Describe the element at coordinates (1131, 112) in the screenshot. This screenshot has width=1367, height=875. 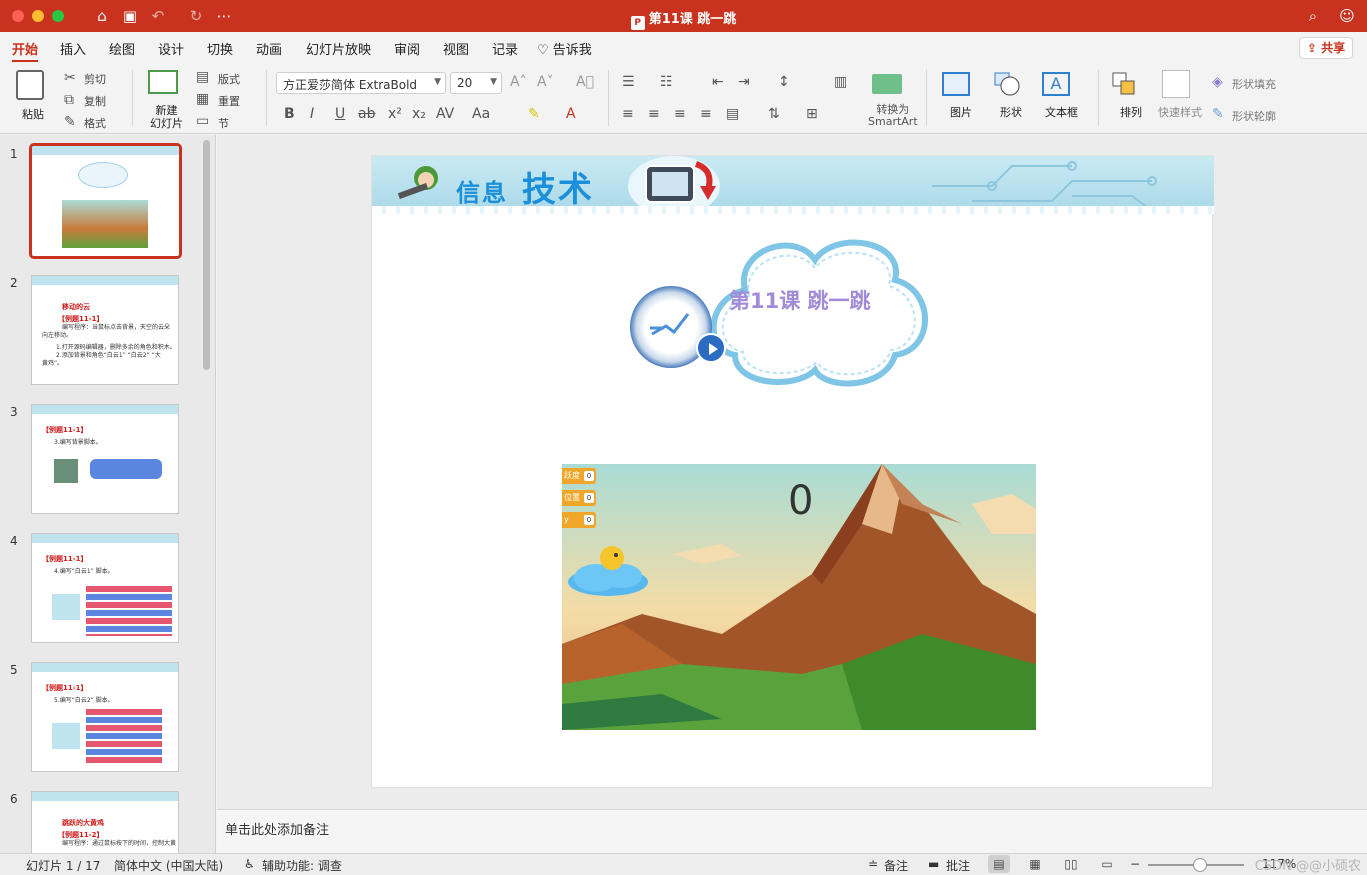
I see `arrange-label: 排列` at that location.